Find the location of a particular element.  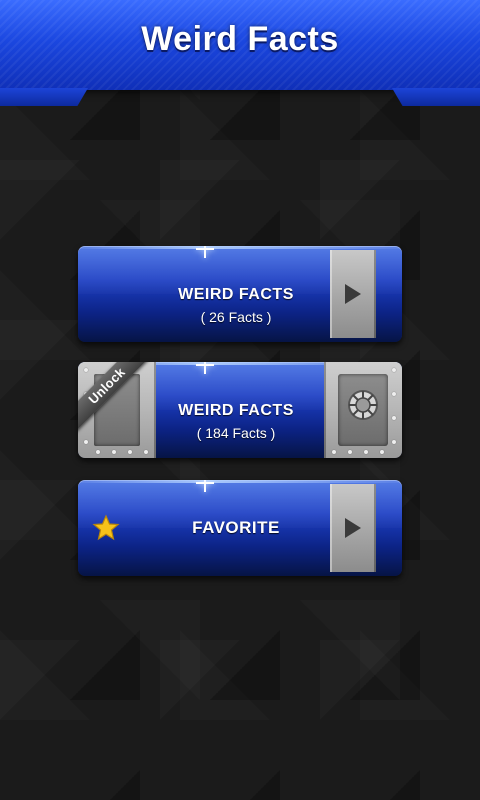

app-header: Weird Facts is located at coordinates (240, 54).